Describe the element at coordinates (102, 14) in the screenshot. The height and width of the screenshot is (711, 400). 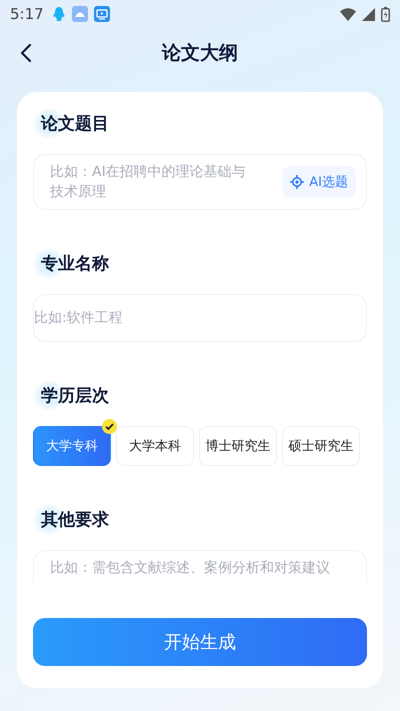
I see `screen-icon` at that location.